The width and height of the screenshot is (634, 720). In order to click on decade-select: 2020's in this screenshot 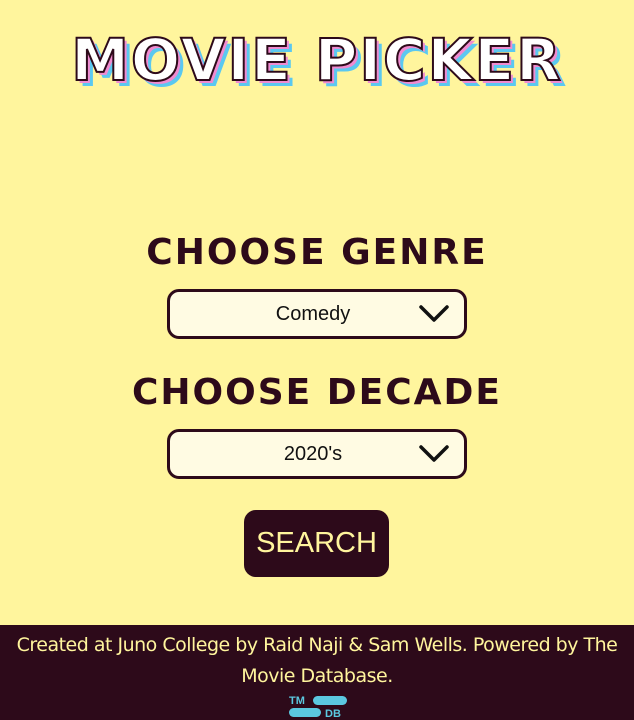, I will do `click(317, 454)`.